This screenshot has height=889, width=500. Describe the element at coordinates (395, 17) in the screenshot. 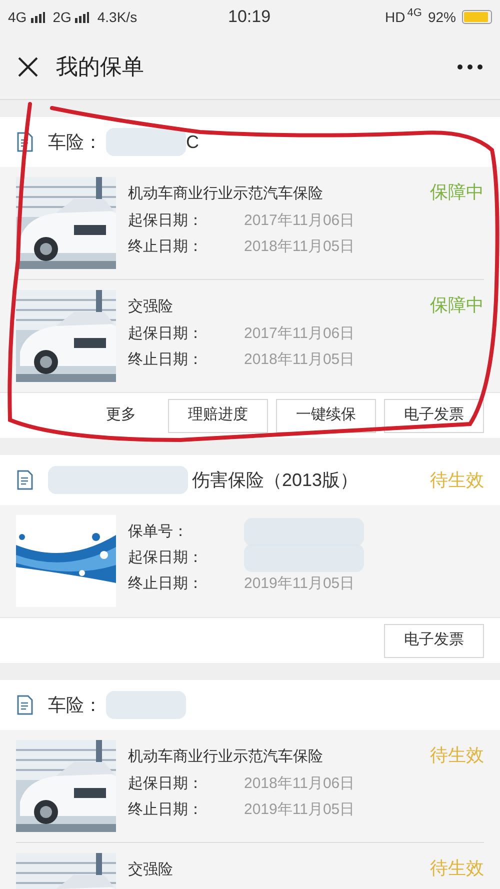

I see `hd-label: HD` at that location.